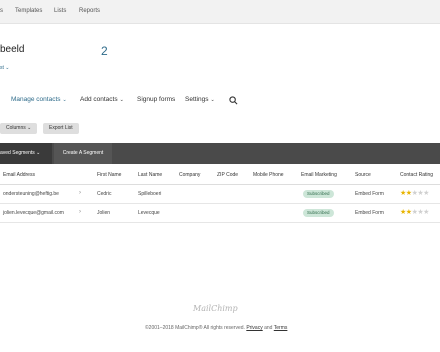 The image size is (440, 352). I want to click on menu-settings: Settings ⌄, so click(200, 99).